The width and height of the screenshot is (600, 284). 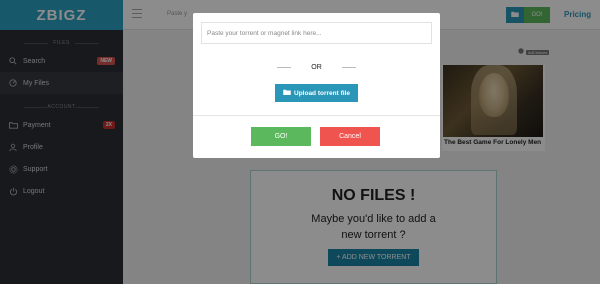 What do you see at coordinates (281, 136) in the screenshot?
I see `go-button: GO!` at bounding box center [281, 136].